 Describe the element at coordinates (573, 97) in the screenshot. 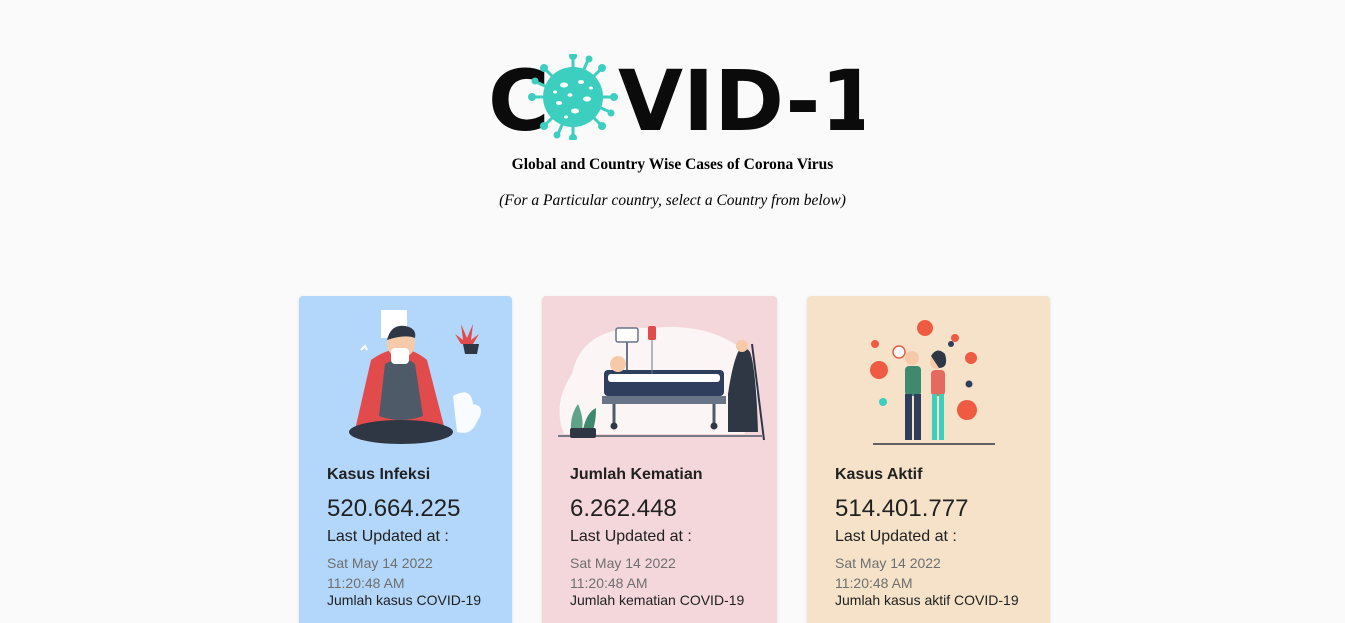

I see `coronavirus-icon` at that location.